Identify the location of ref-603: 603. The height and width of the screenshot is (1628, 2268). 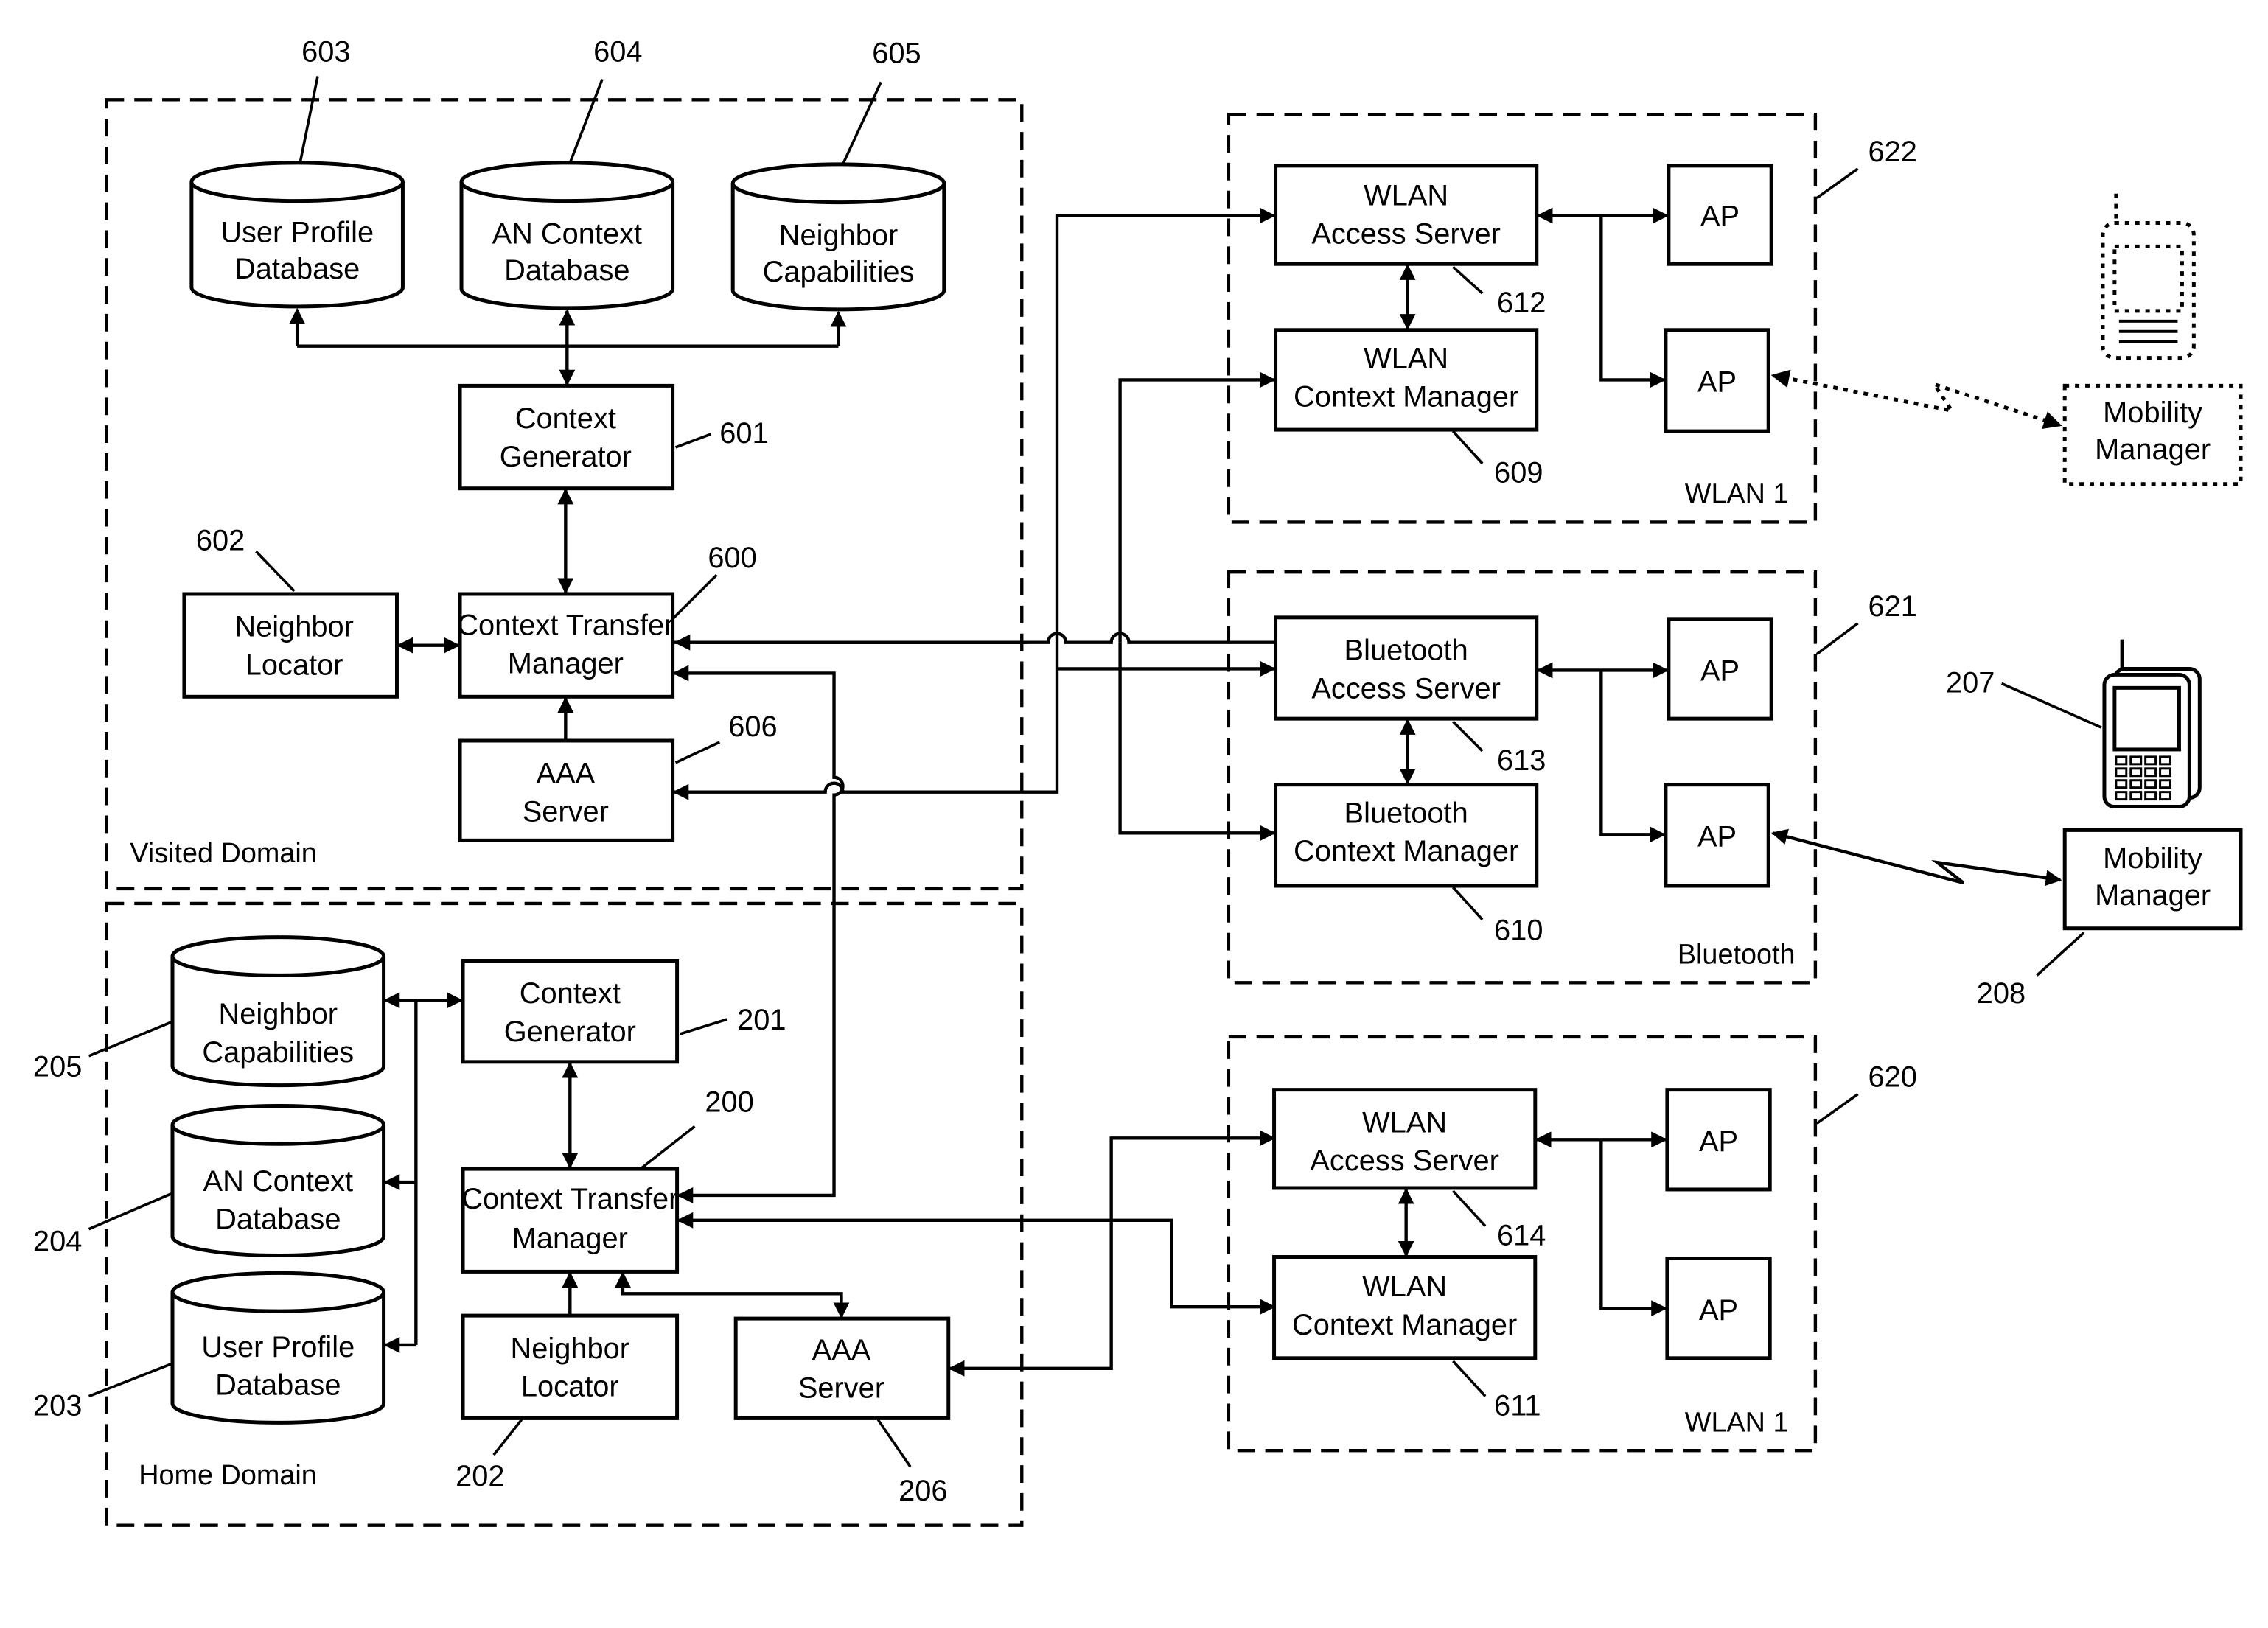
(325, 52).